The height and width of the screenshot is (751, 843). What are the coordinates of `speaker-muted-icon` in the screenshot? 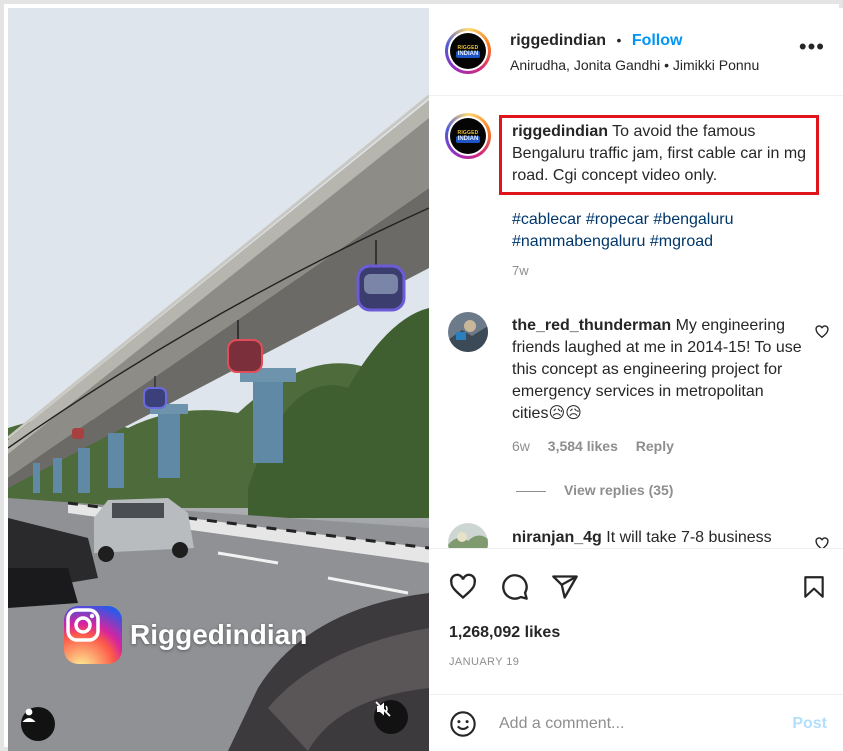 It's located at (383, 709).